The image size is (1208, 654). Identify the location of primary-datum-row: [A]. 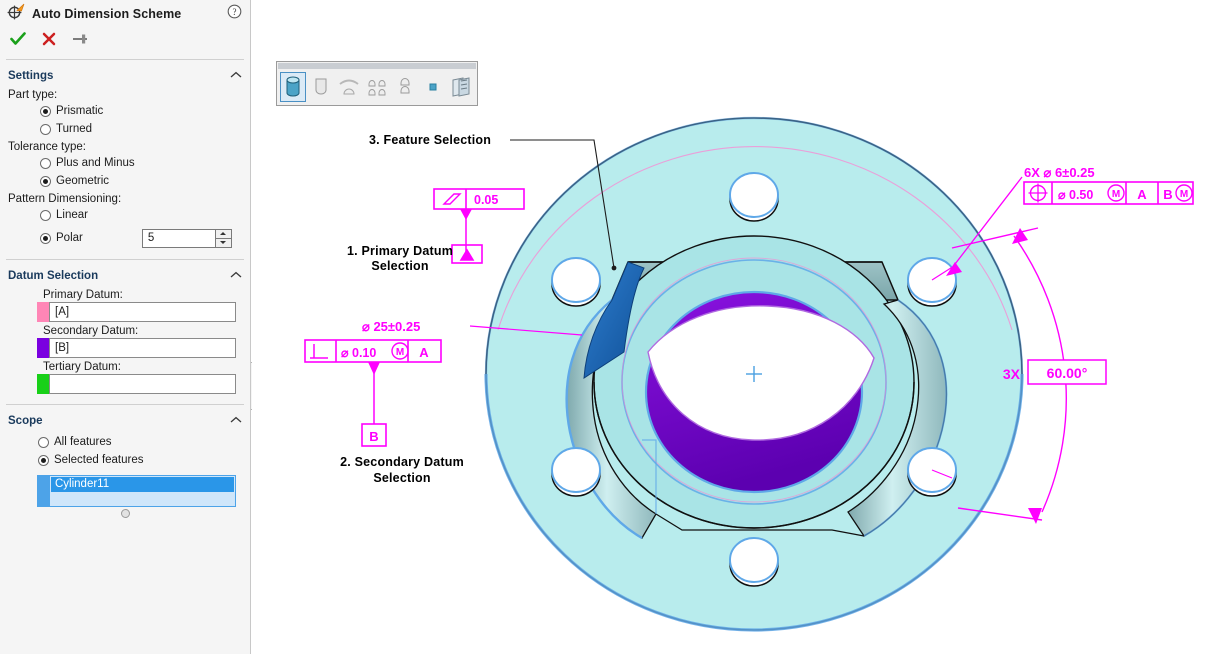
(136, 312).